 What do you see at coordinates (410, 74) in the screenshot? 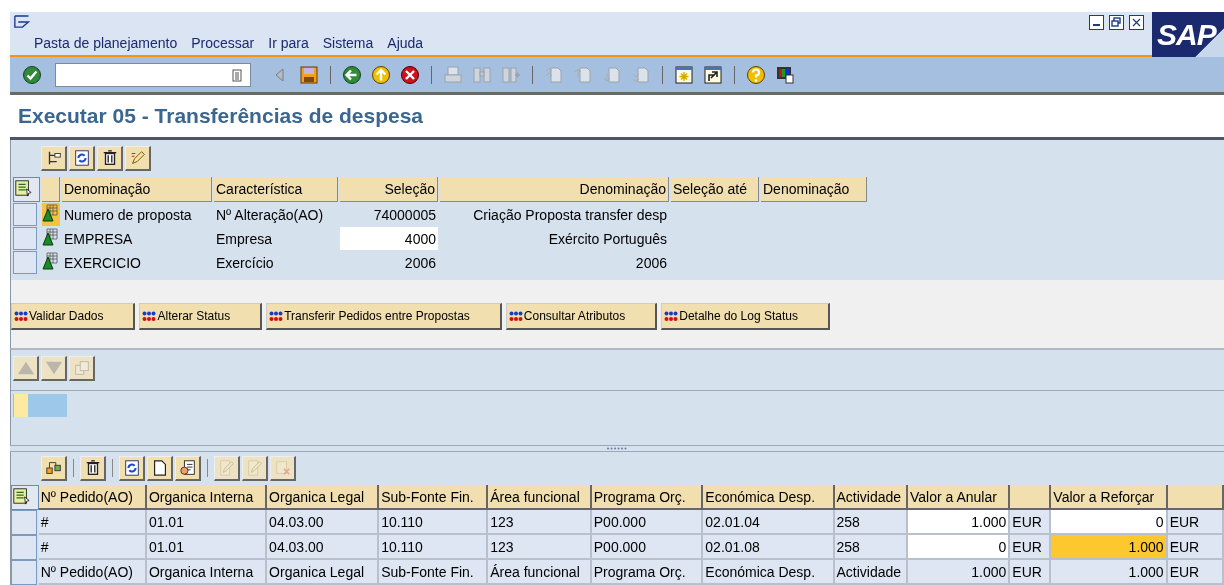
I see `cancel-icon` at bounding box center [410, 74].